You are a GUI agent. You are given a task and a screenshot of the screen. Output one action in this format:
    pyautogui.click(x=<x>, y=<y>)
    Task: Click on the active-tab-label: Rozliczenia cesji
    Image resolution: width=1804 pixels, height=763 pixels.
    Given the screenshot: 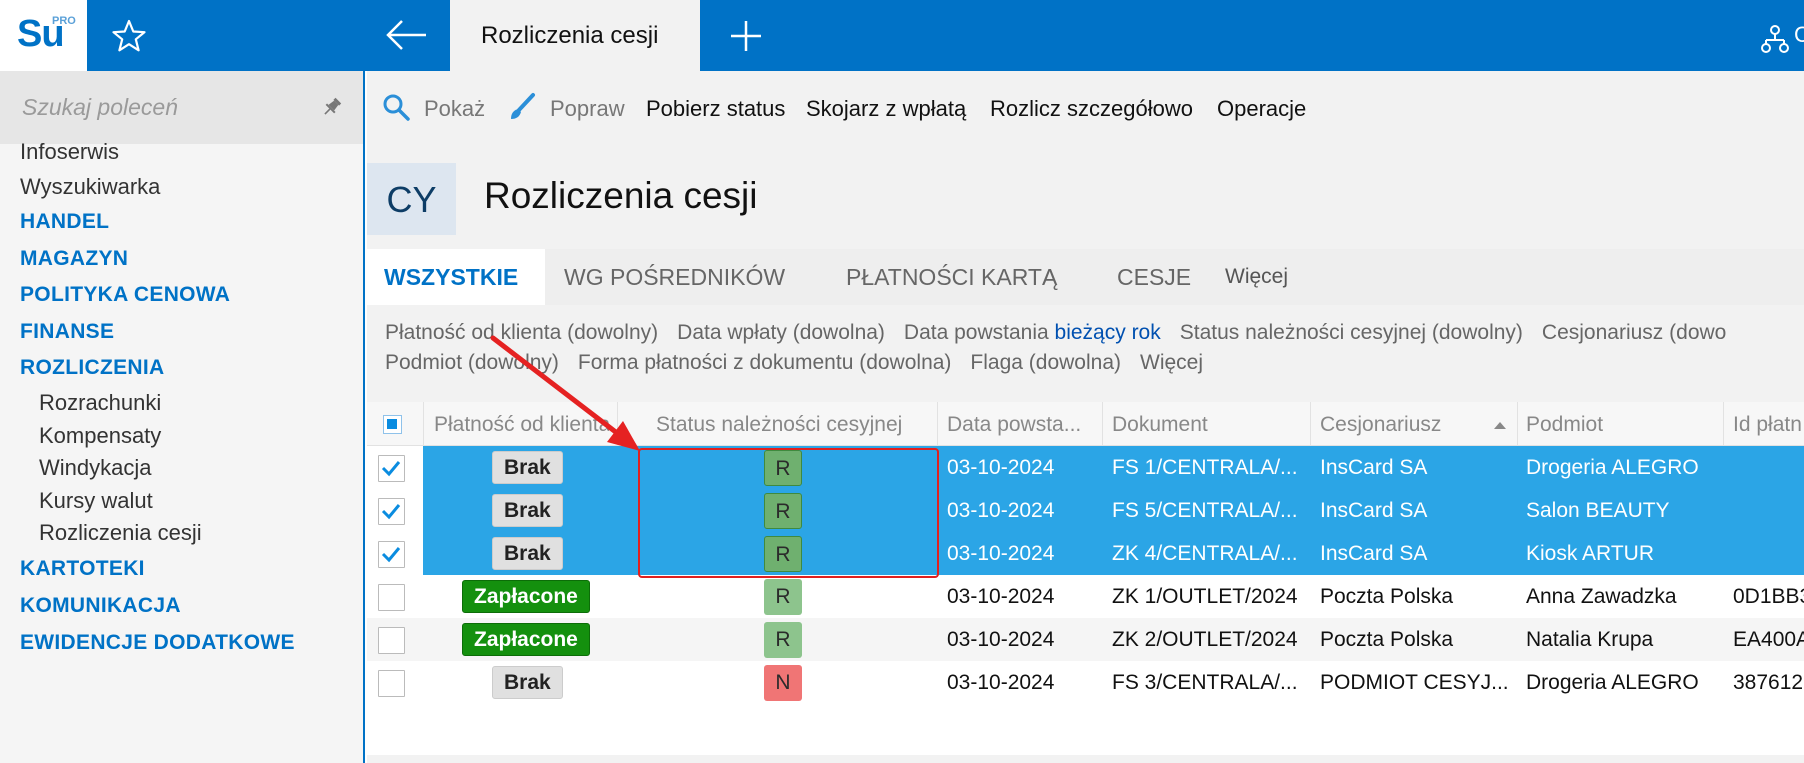 What is the action you would take?
    pyautogui.click(x=570, y=35)
    